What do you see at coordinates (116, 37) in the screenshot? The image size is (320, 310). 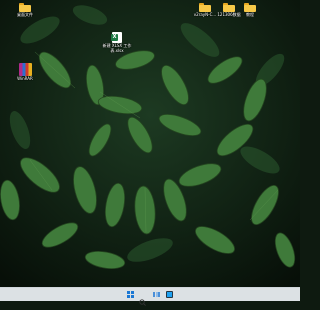 I see `excel-icon` at bounding box center [116, 37].